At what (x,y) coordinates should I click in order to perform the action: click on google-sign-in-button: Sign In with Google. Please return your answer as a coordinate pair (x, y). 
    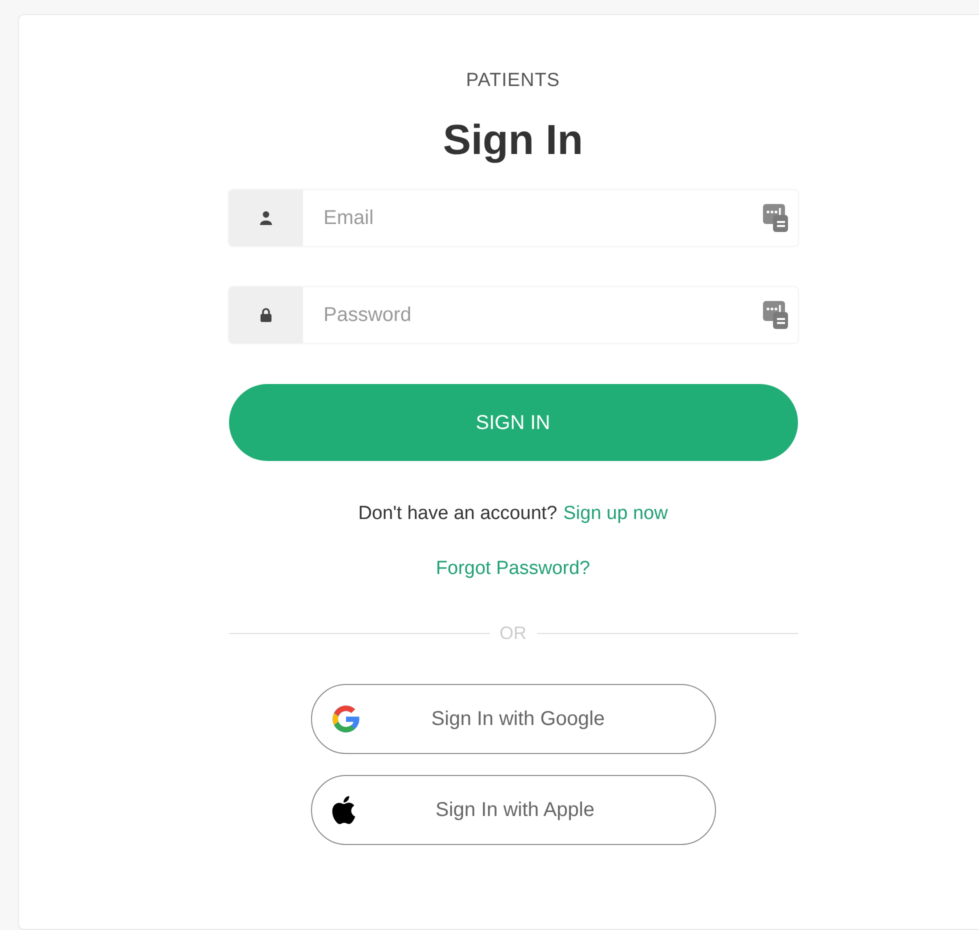
    Looking at the image, I should click on (513, 719).